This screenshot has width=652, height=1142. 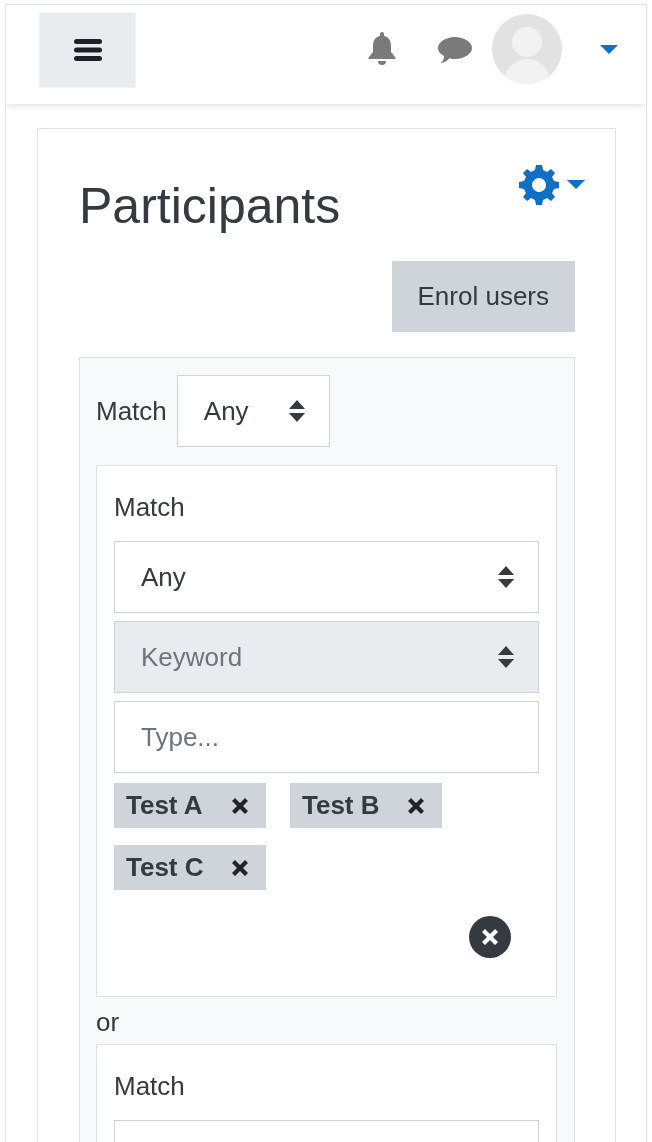 What do you see at coordinates (483, 296) in the screenshot?
I see `enrol-users-button: Enrol users` at bounding box center [483, 296].